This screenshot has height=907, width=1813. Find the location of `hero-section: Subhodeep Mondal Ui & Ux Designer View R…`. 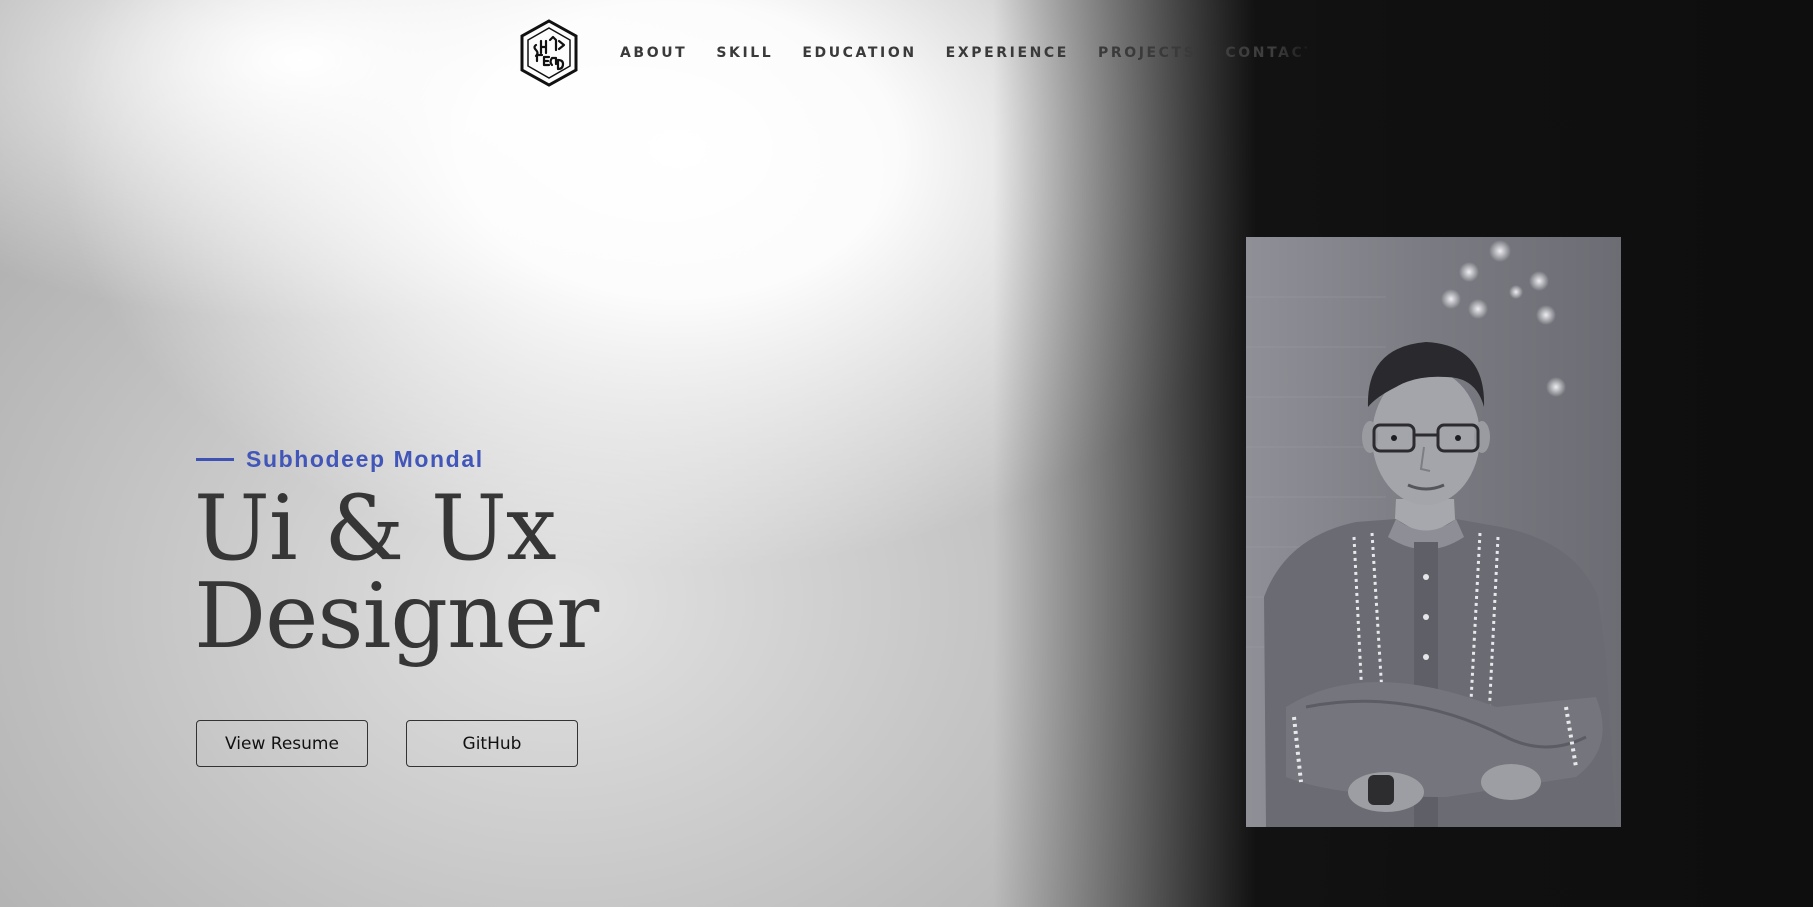

hero-section: Subhodeep Mondal Ui & Ux Designer View R… is located at coordinates (396, 606).